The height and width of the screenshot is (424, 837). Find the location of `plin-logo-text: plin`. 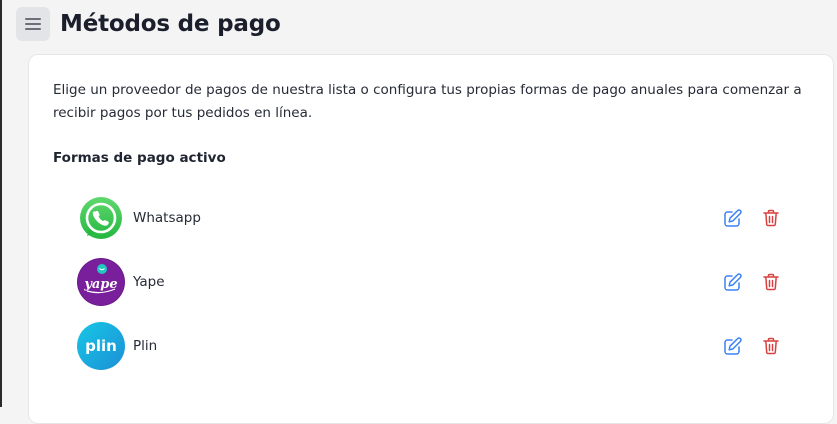

plin-logo-text: plin is located at coordinates (101, 346).